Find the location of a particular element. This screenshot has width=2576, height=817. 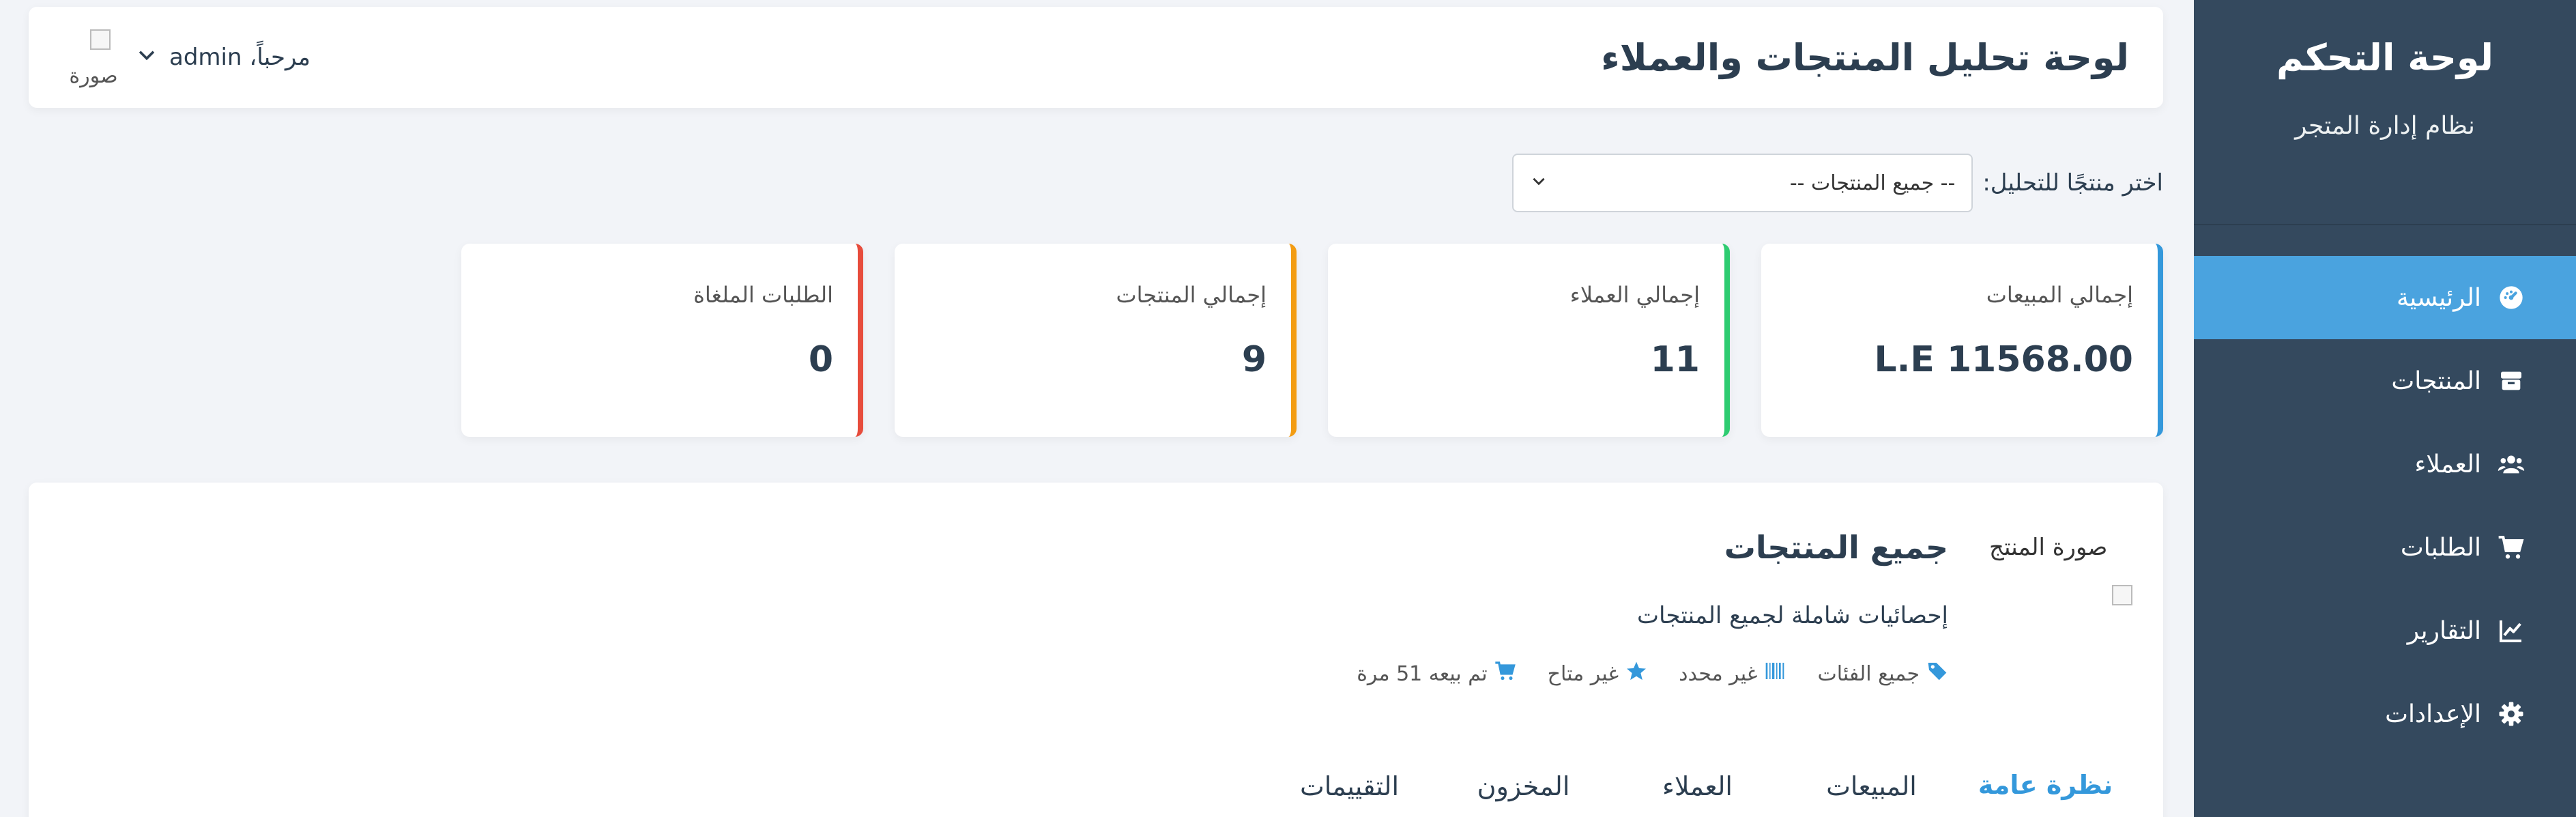

sidebar-item-label: الإعدادات is located at coordinates (2433, 714).